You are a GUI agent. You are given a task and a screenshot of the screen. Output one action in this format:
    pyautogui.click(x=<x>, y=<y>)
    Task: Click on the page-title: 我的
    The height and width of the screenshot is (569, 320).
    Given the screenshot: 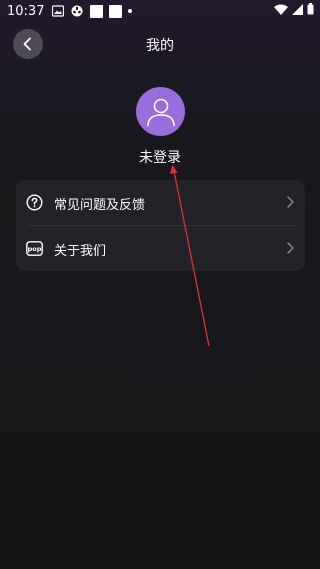 What is the action you would take?
    pyautogui.click(x=160, y=46)
    